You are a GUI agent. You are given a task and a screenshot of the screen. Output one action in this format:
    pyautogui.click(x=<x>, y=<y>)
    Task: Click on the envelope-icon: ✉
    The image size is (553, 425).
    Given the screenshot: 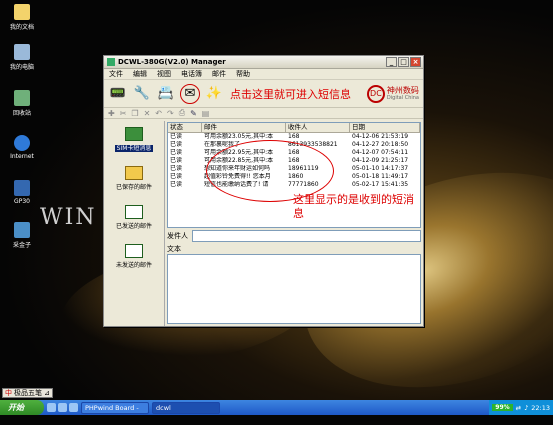 What is the action you would take?
    pyautogui.click(x=190, y=93)
    